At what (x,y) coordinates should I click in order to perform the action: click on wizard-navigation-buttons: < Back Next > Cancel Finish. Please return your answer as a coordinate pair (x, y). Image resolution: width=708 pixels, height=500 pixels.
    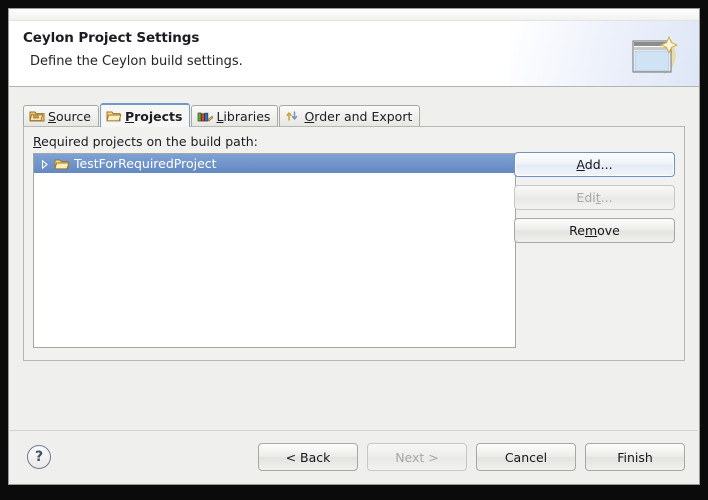
    Looking at the image, I should click on (471, 457).